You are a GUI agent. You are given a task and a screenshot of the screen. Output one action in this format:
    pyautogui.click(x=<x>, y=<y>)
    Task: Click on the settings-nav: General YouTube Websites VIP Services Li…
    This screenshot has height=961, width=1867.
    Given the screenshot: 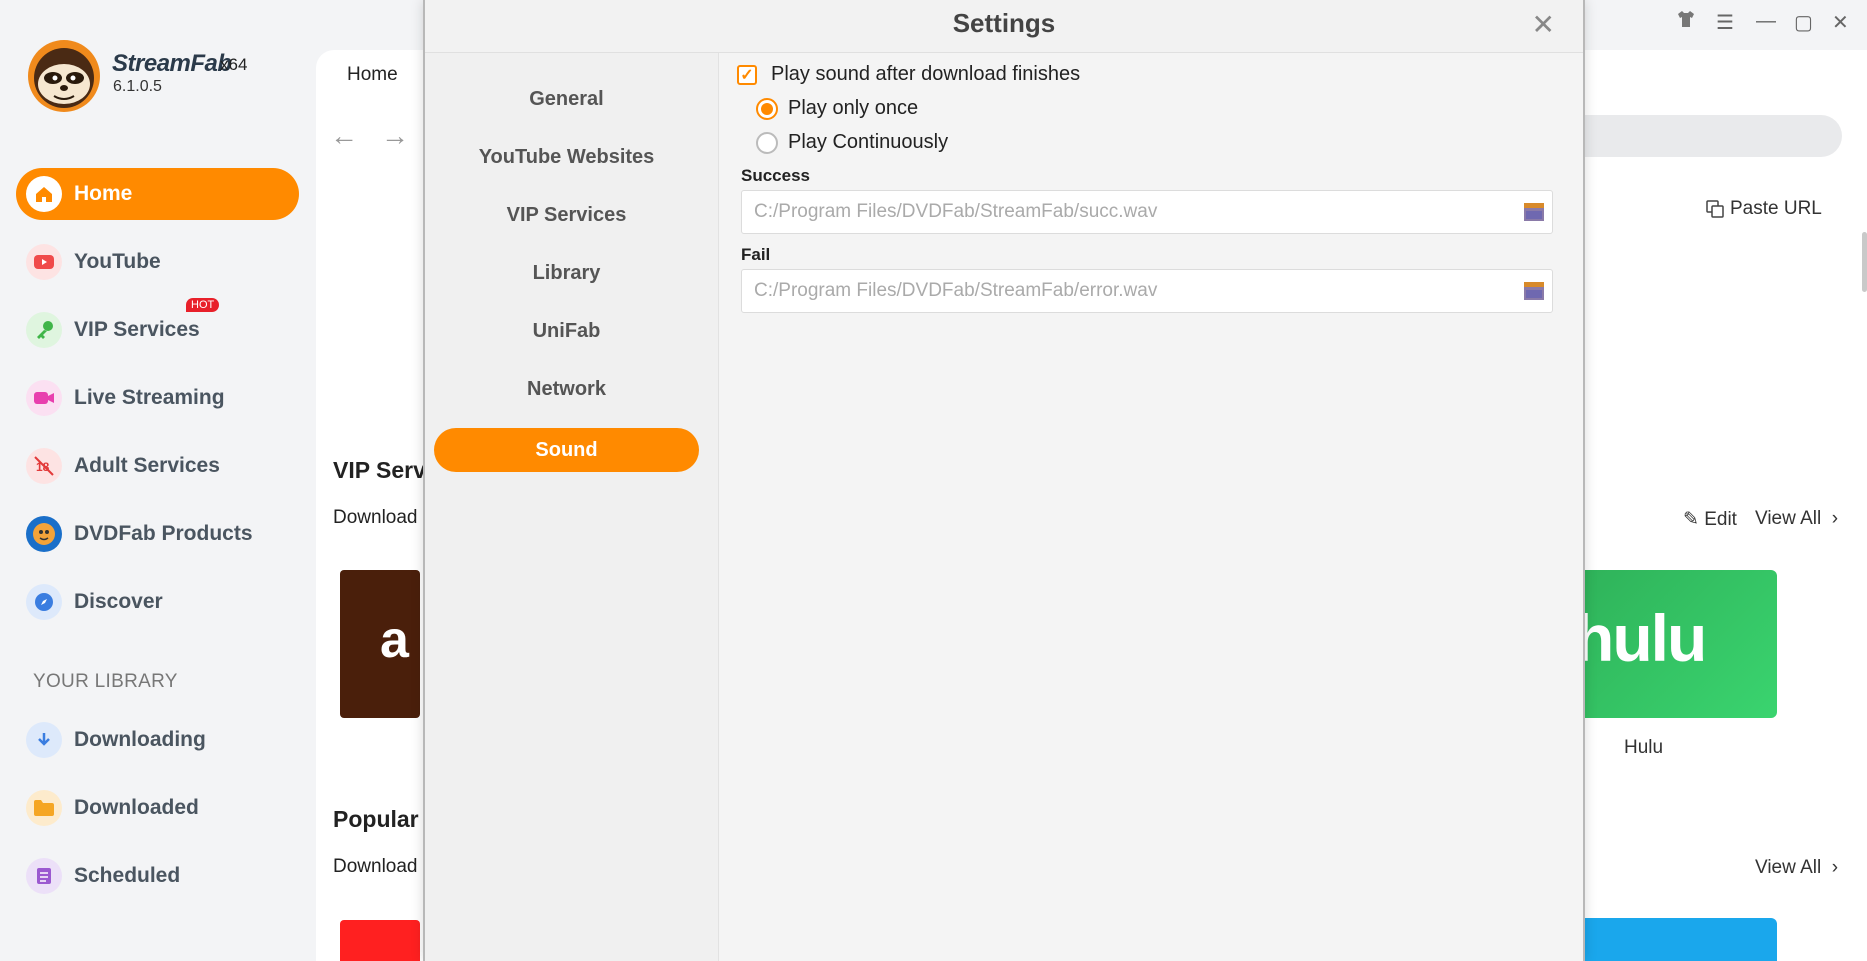 What is the action you would take?
    pyautogui.click(x=572, y=507)
    